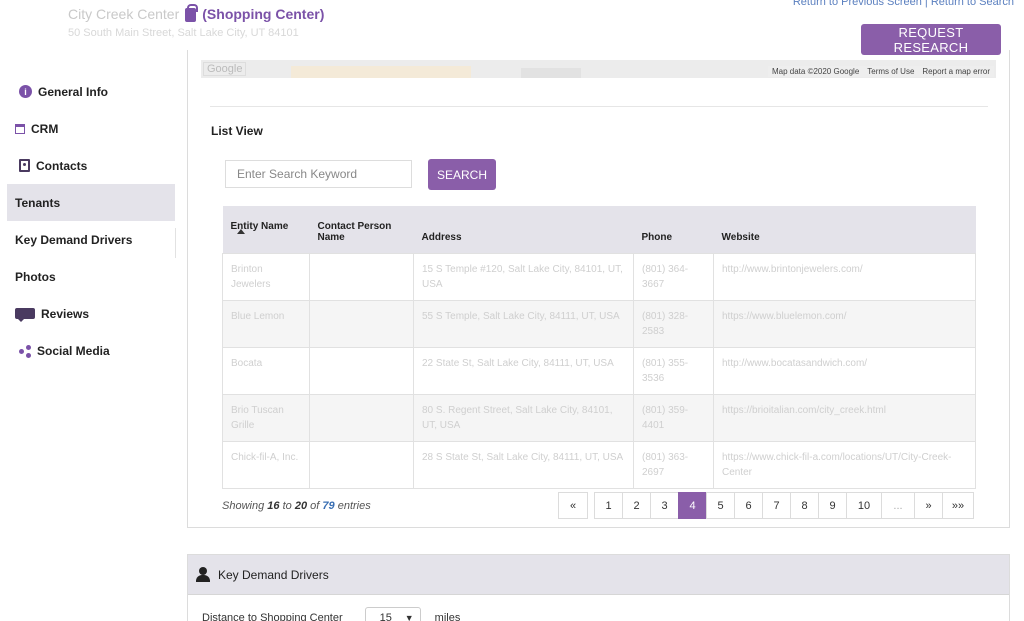  I want to click on column-header-entity-name: Entity Name, so click(266, 229).